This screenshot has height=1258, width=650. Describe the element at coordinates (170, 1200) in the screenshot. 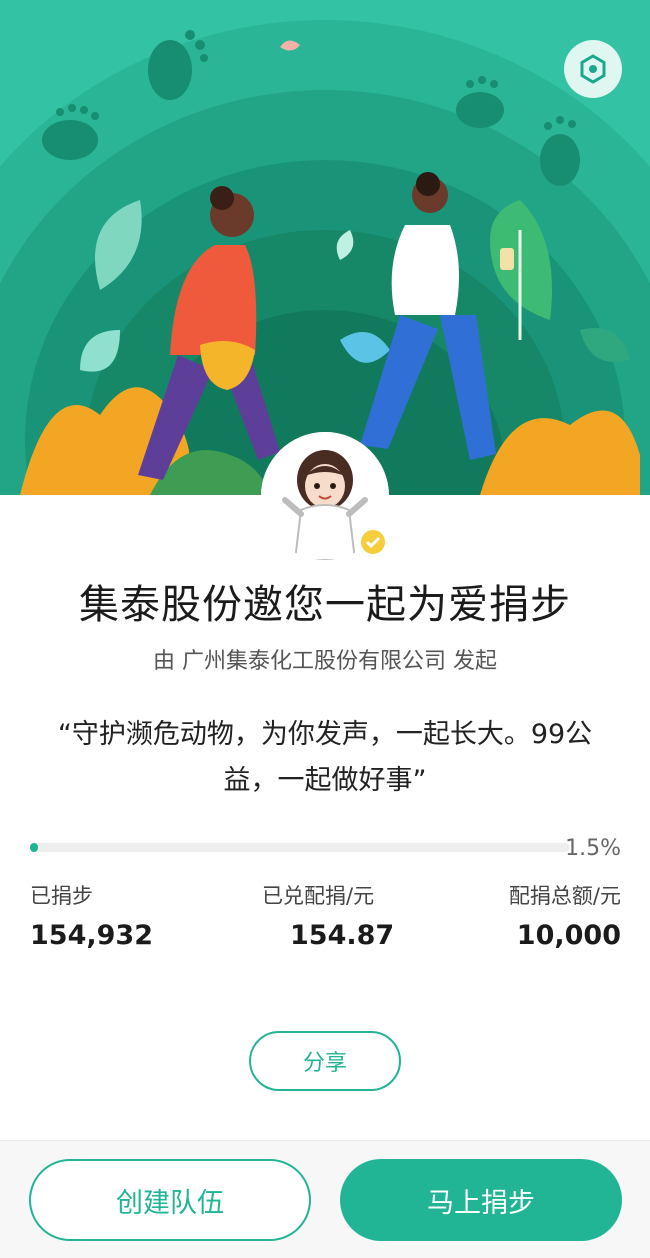

I see `create-team-button: 创建队伍` at that location.